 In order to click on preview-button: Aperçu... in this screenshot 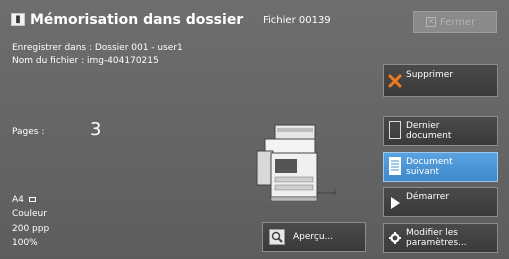, I will do `click(314, 237)`.